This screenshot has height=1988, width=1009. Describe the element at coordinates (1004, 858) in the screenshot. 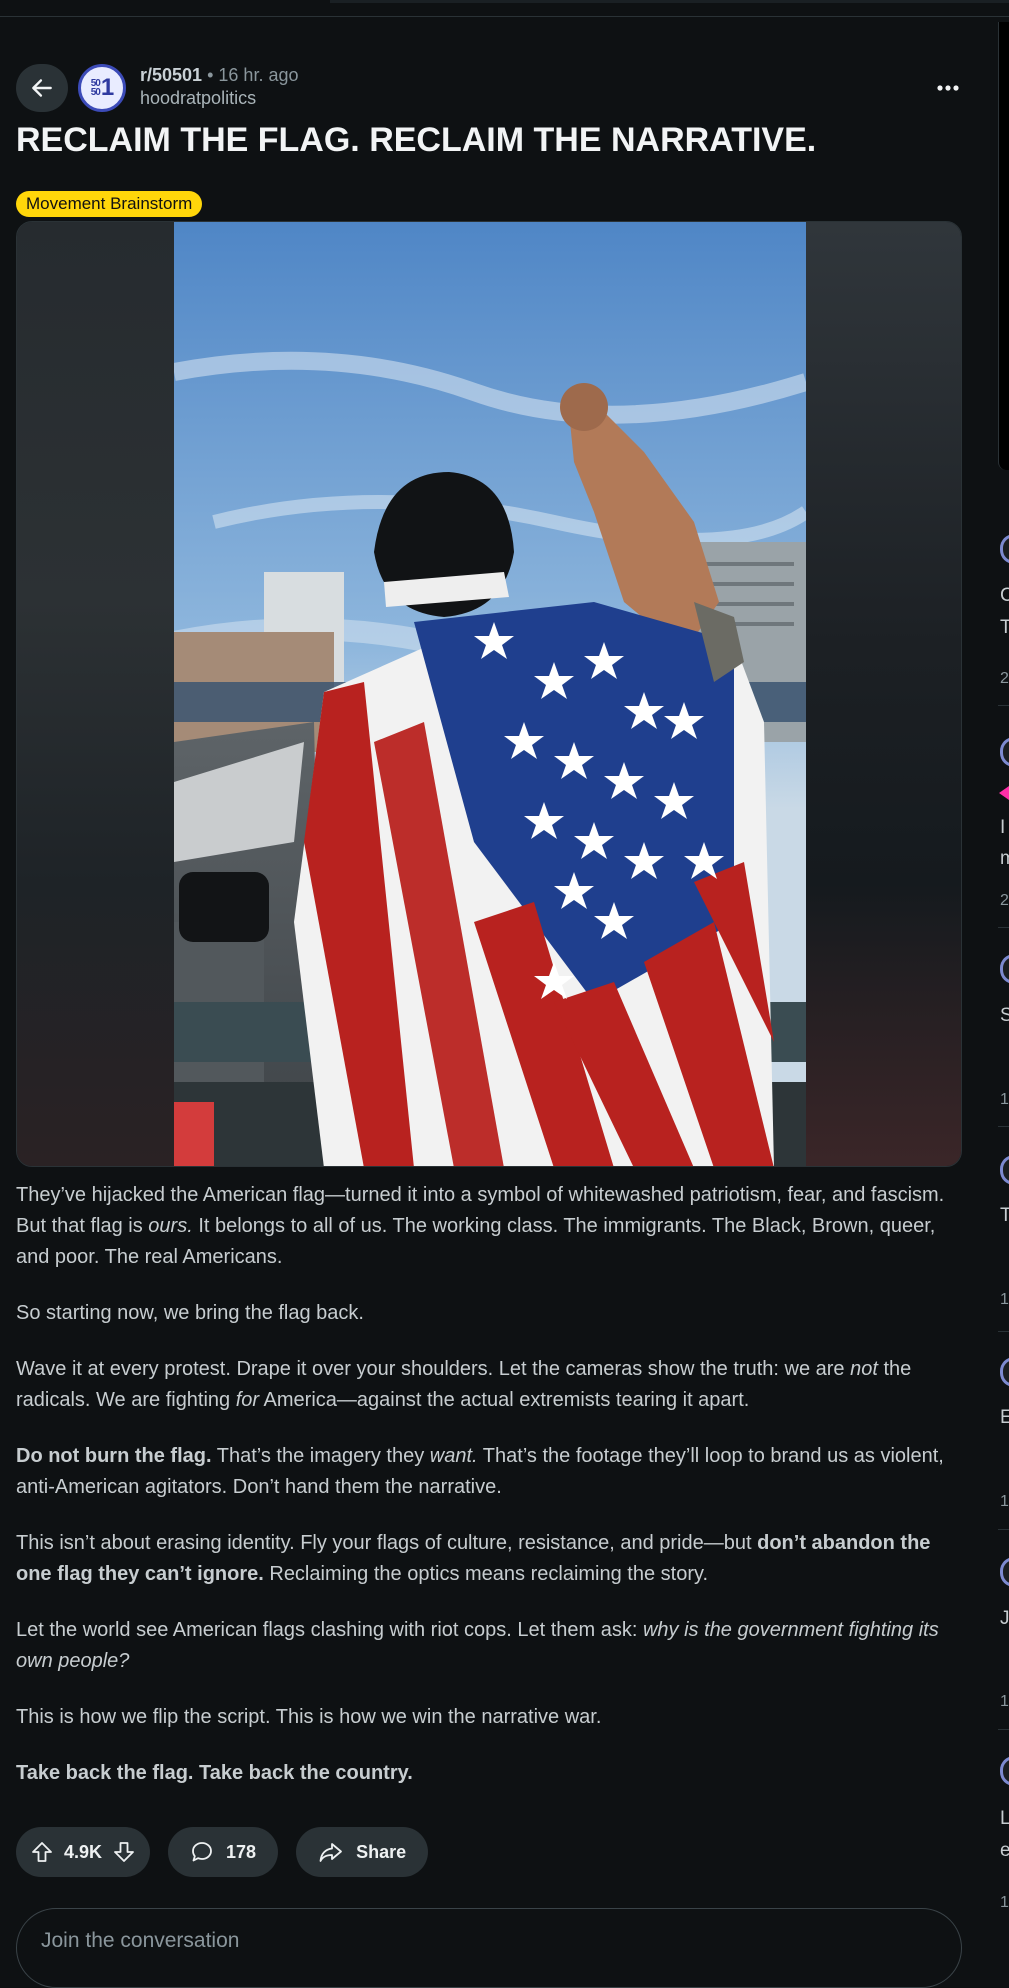

I see `rail-text: m` at that location.